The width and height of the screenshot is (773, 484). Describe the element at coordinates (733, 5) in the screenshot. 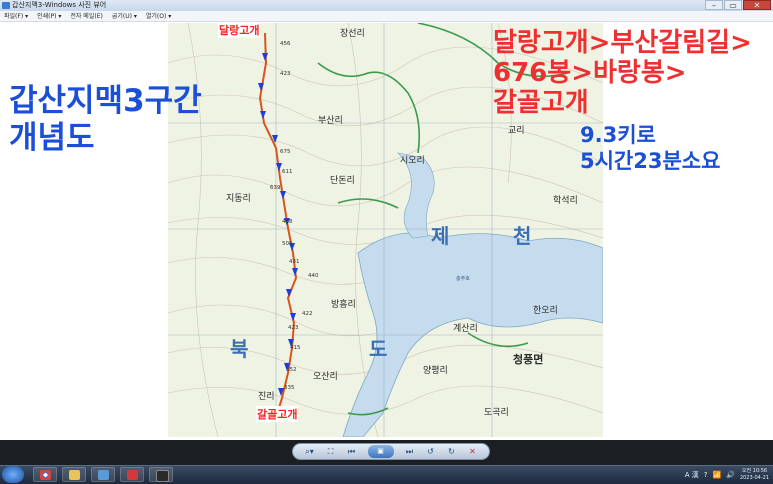

I see `maximize-button: ▭` at that location.